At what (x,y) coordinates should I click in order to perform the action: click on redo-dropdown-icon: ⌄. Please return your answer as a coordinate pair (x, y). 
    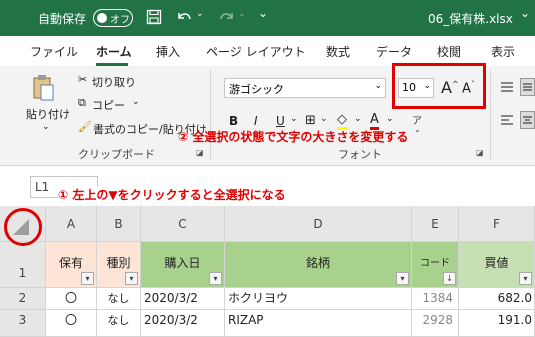
    Looking at the image, I should click on (242, 14).